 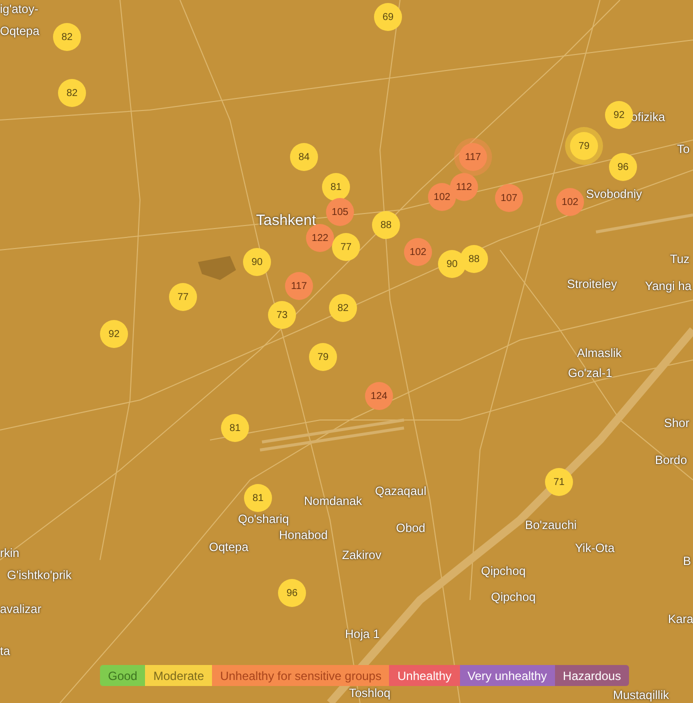 I want to click on place-label: Mustaqillik, so click(x=641, y=695).